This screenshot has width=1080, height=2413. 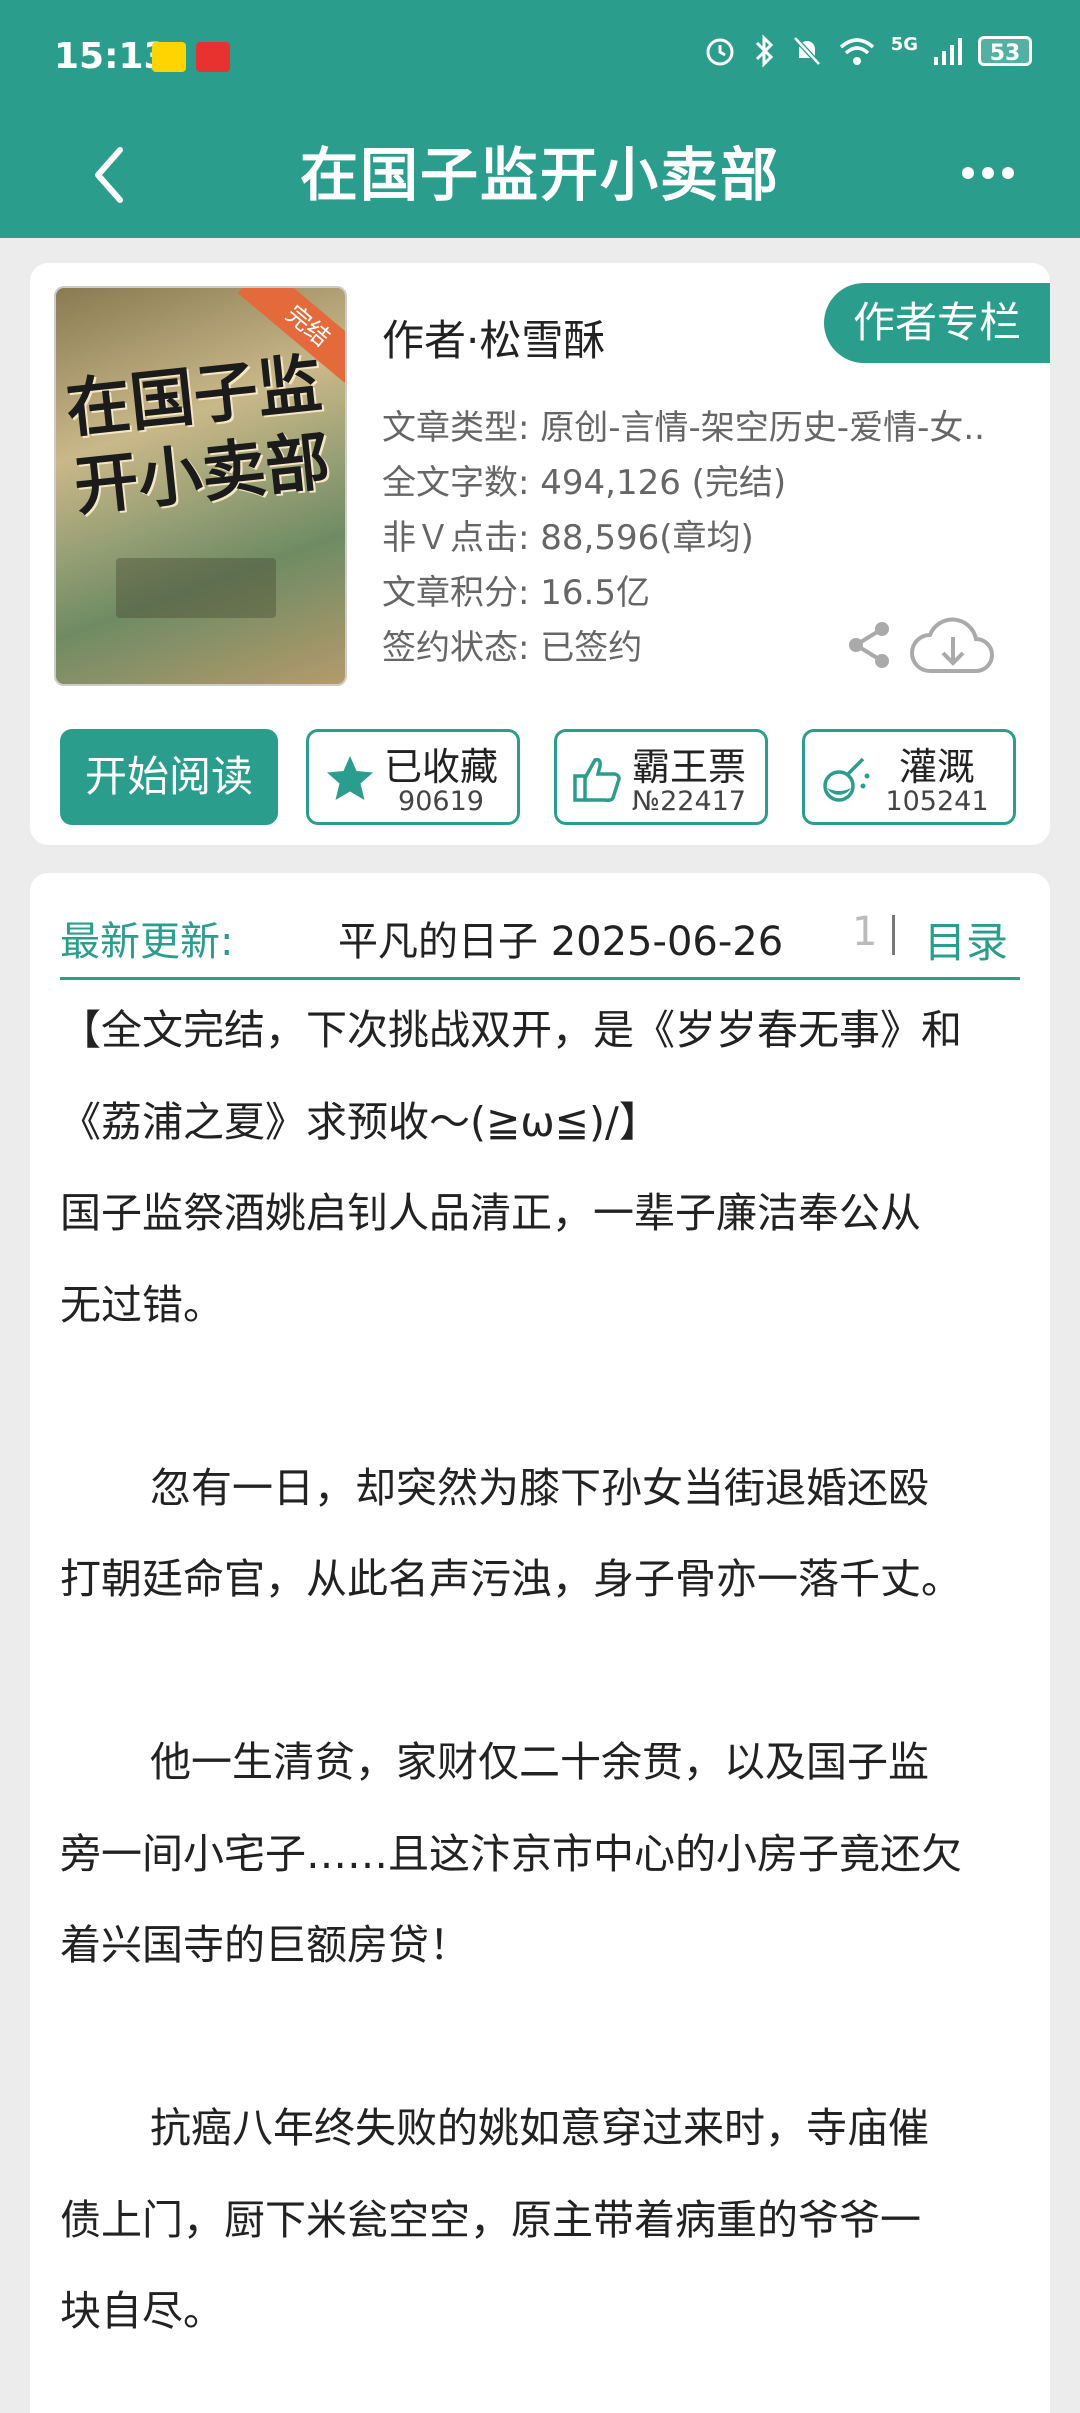 I want to click on meta-genre: 文章类型: 原创-言情-架空历史-爱情-女.., so click(x=683, y=428).